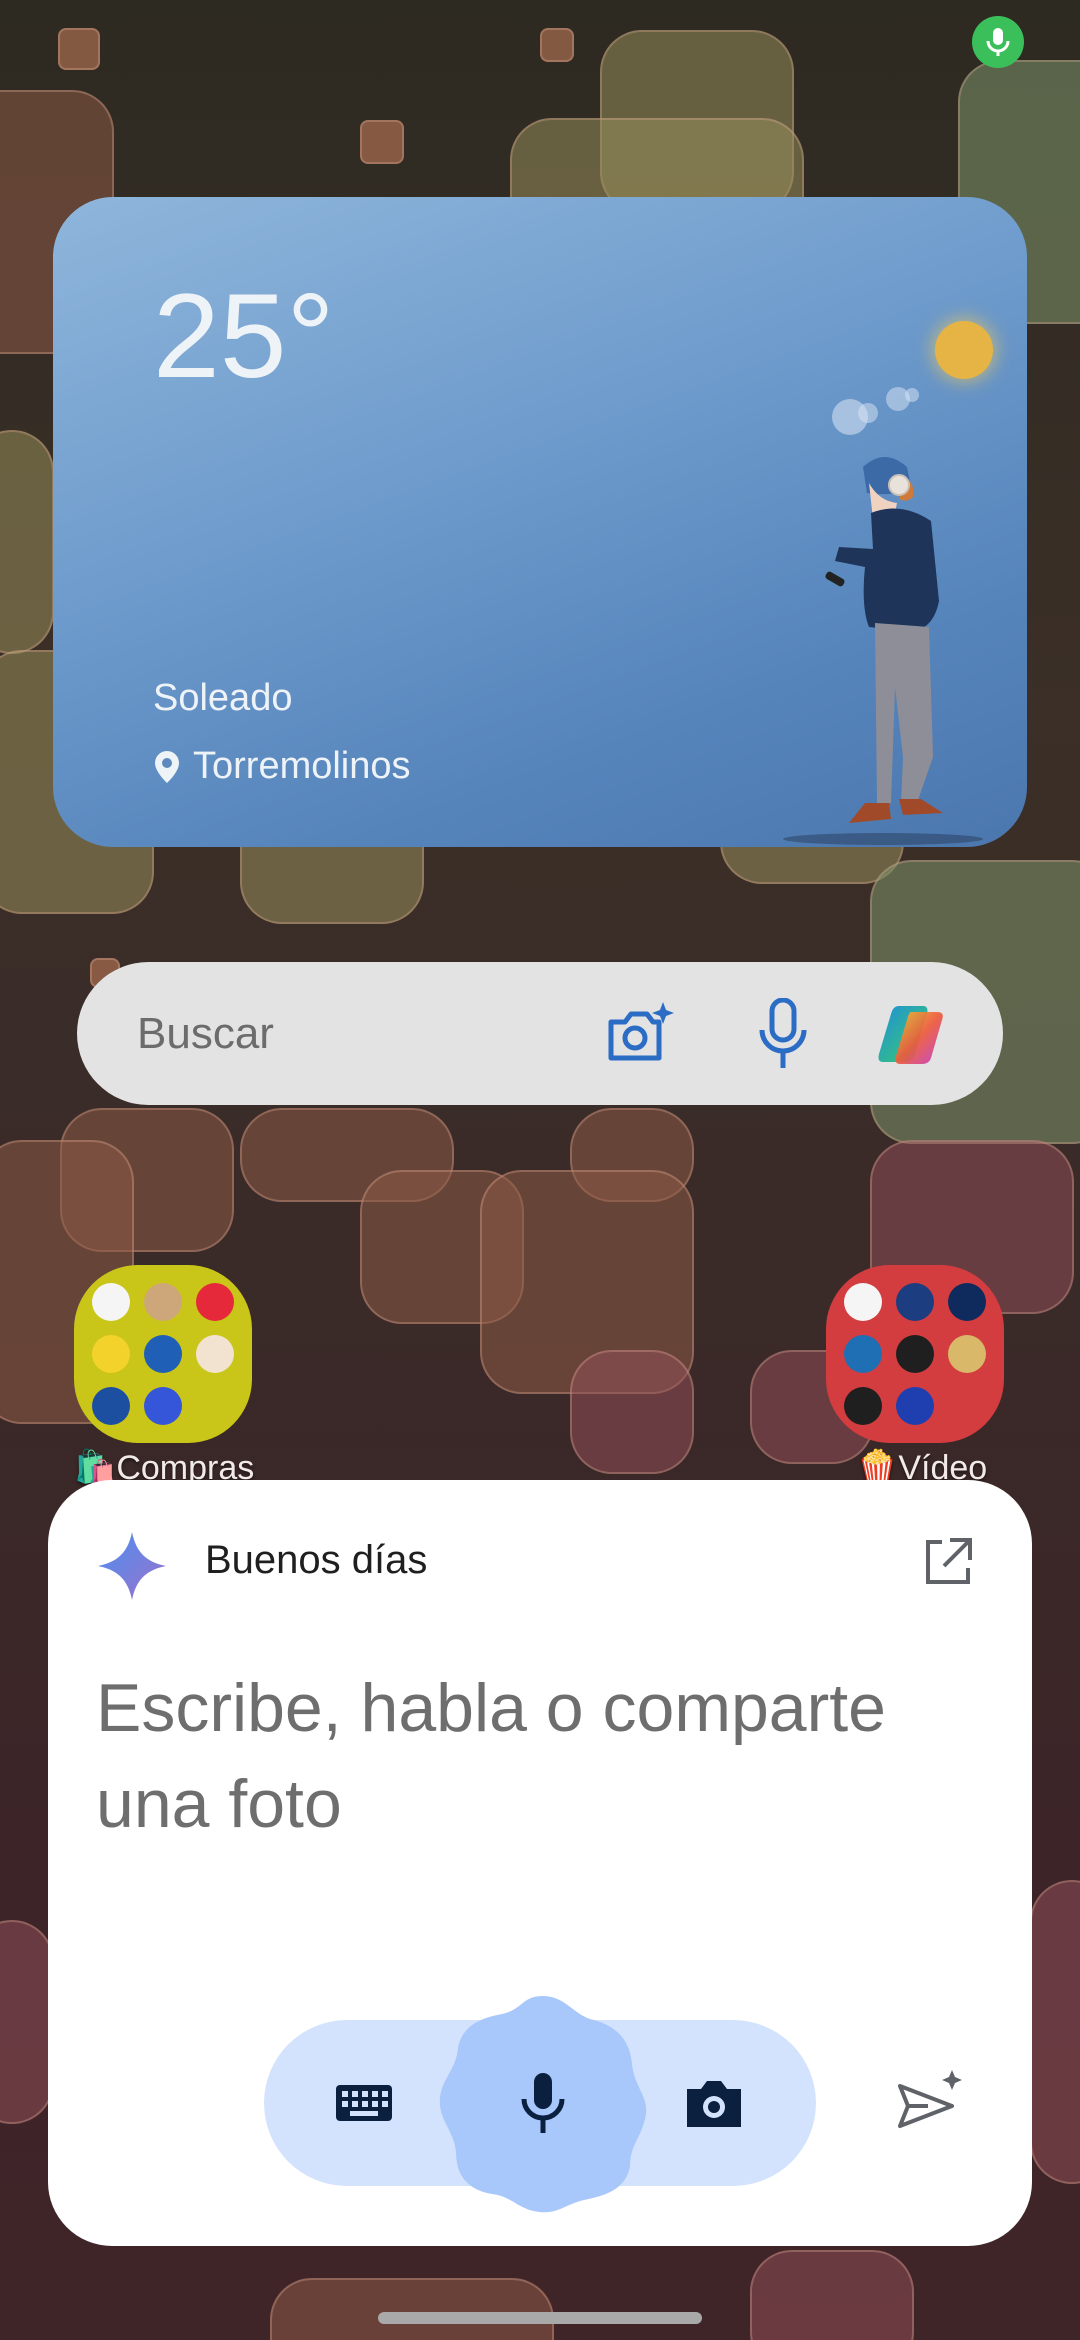  I want to click on folder-video, so click(915, 1354).